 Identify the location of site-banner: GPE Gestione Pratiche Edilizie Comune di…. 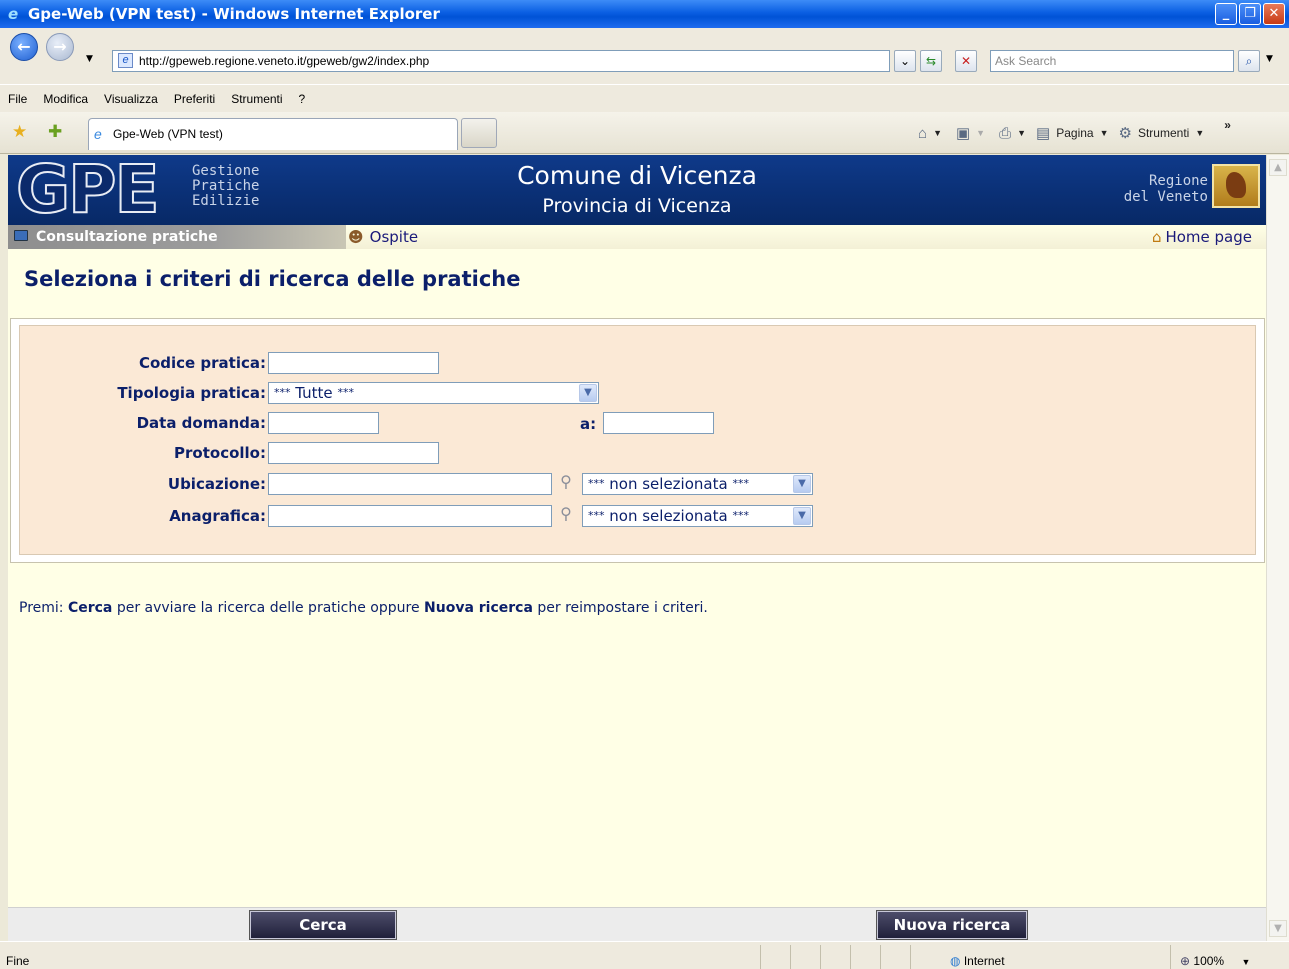
(637, 190).